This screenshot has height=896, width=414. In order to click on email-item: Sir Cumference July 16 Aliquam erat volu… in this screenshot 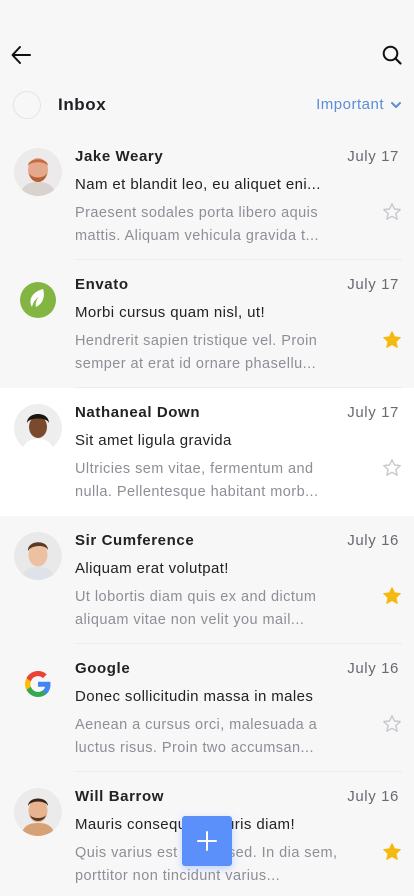, I will do `click(207, 580)`.